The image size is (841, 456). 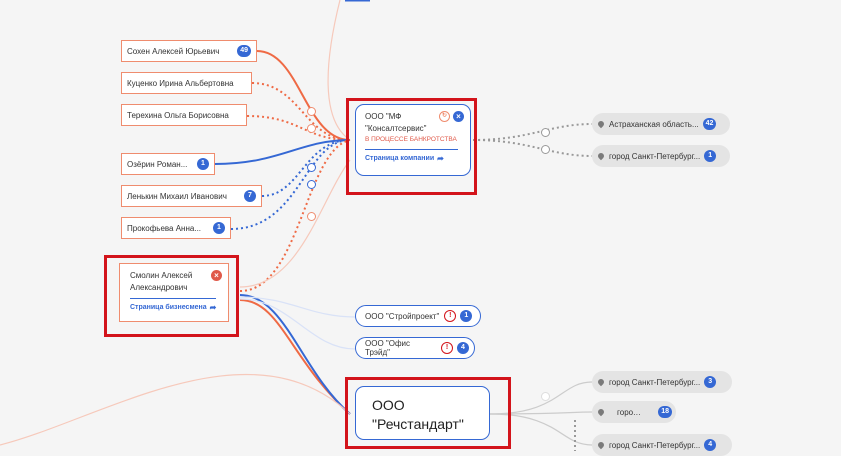 I want to click on location-node: город... 18, so click(x=634, y=412).